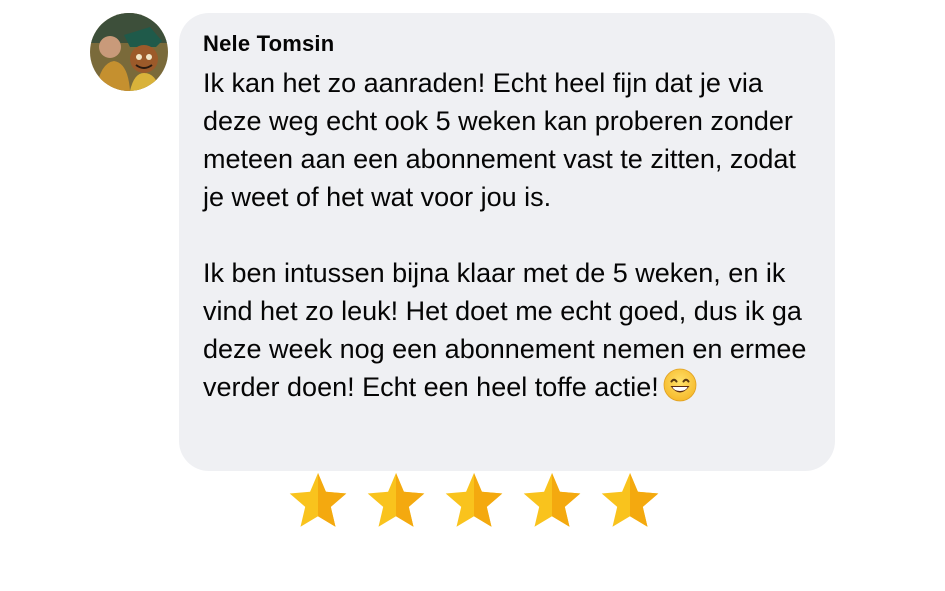  I want to click on grinning-emoji-icon, so click(680, 390).